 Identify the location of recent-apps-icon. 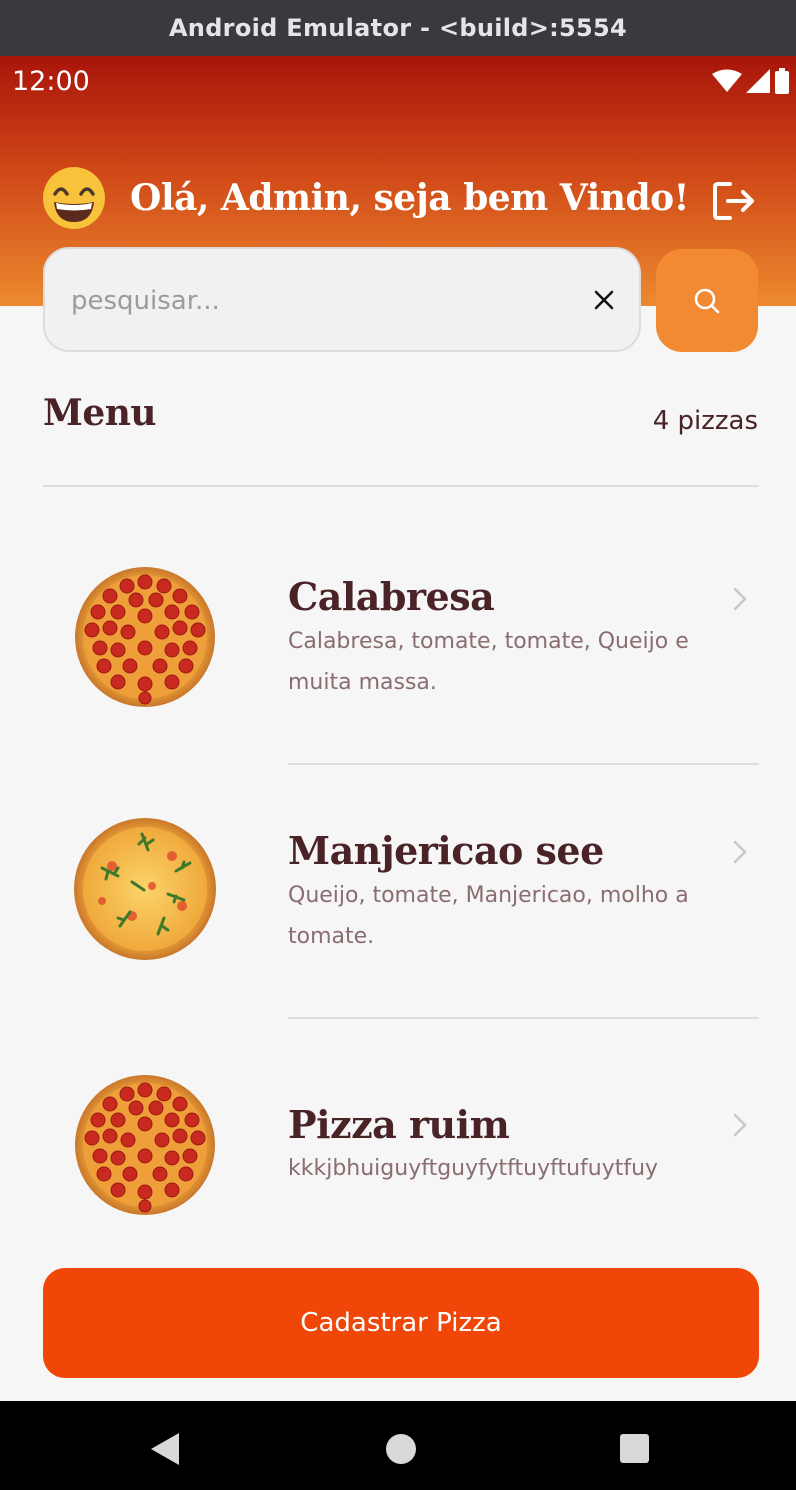
(634, 1448).